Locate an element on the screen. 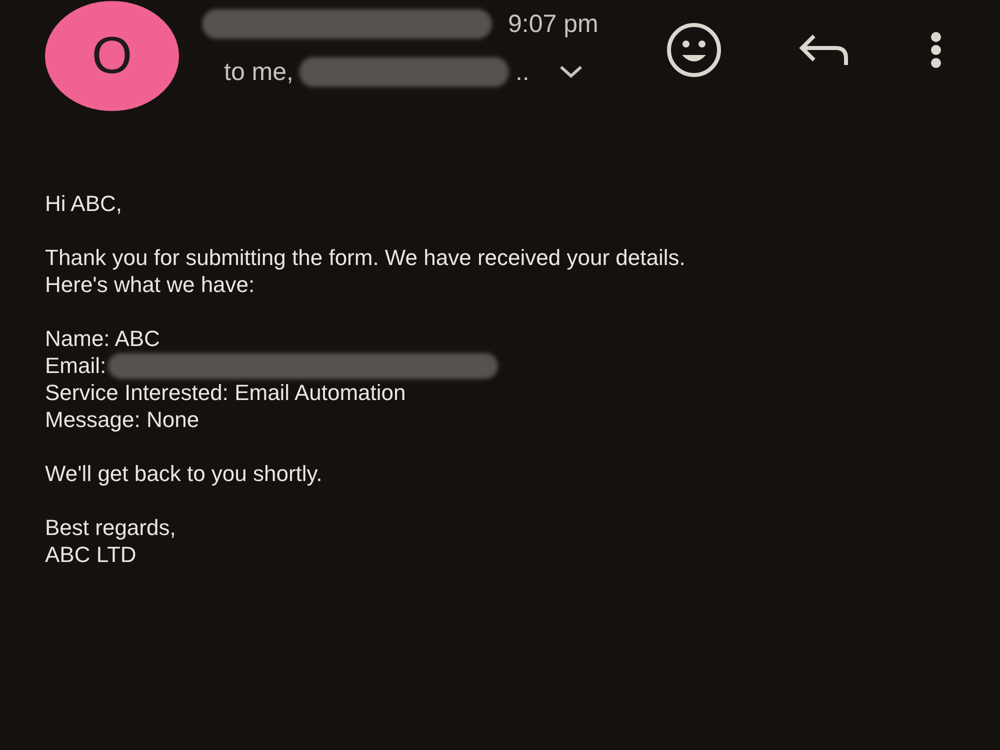 This screenshot has width=1000, height=750. body-text: Here's what we have: is located at coordinates (150, 284).